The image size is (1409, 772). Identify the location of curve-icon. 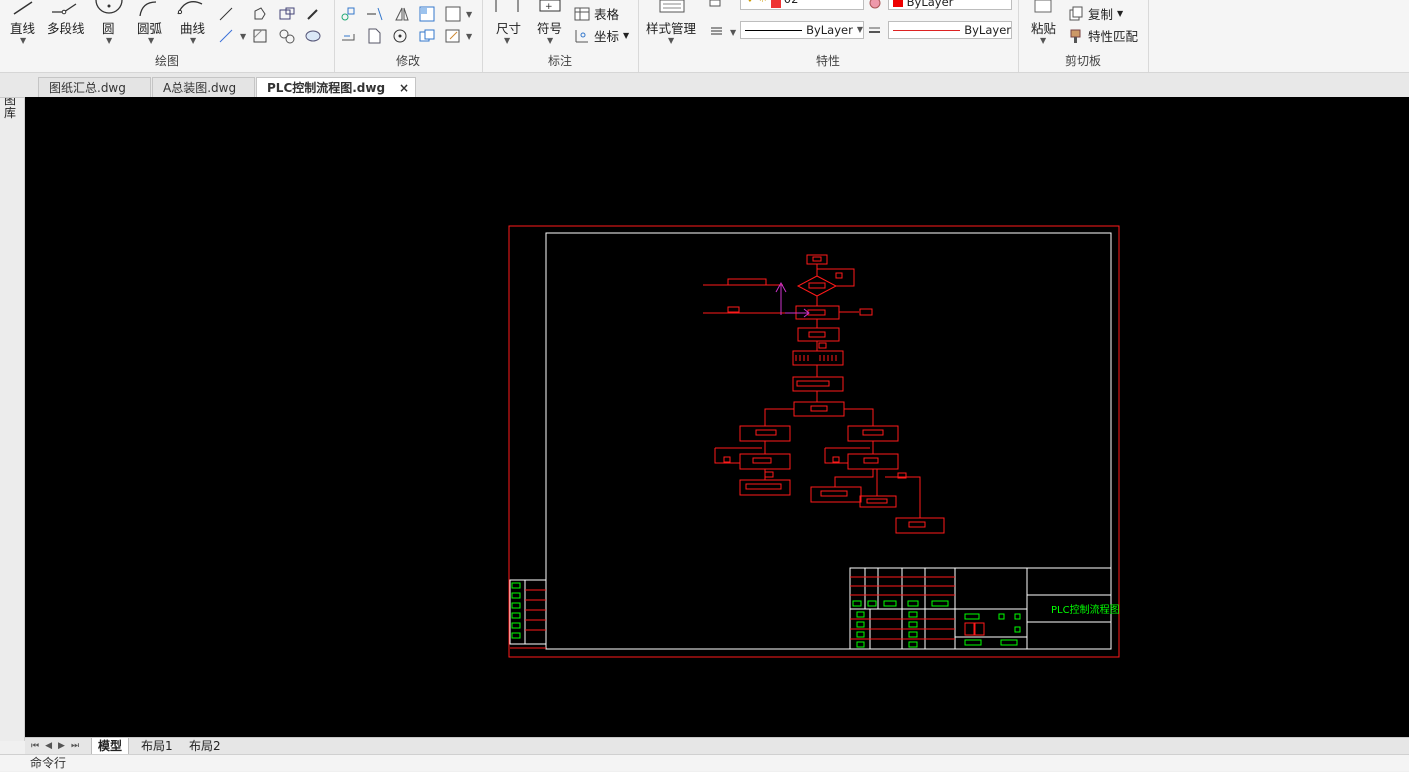
(190, 8).